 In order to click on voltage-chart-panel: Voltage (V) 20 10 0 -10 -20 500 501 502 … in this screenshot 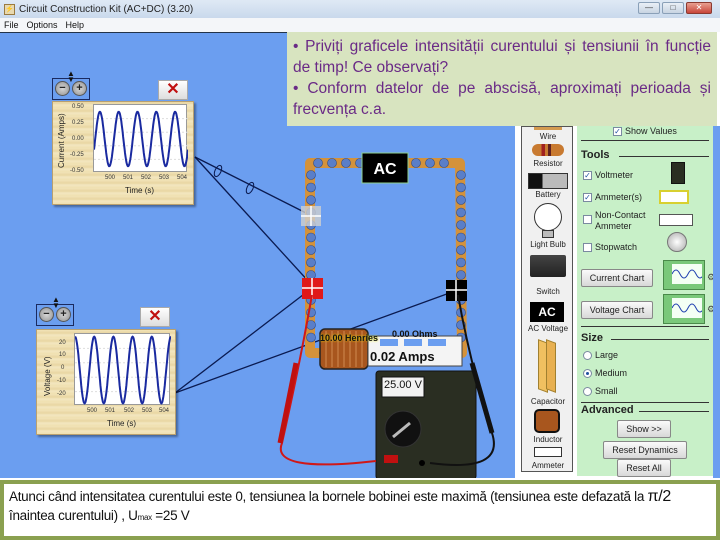, I will do `click(106, 382)`.